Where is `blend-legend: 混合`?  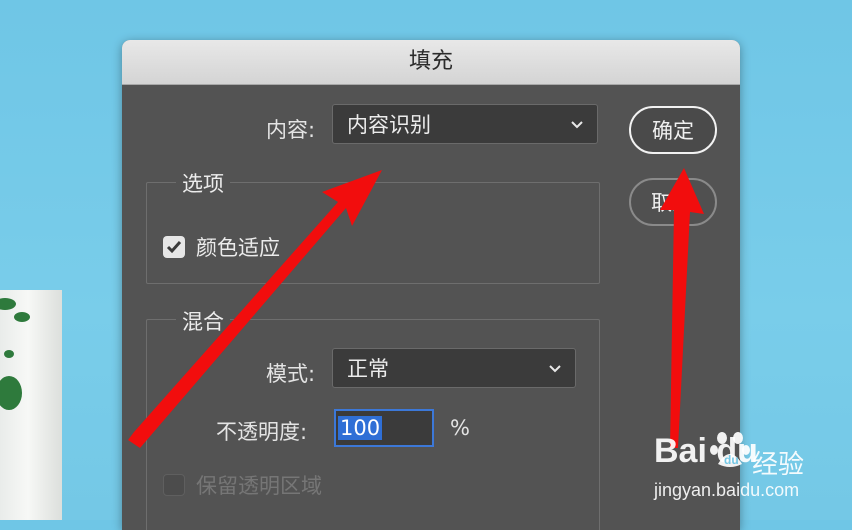
blend-legend: 混合 is located at coordinates (203, 321).